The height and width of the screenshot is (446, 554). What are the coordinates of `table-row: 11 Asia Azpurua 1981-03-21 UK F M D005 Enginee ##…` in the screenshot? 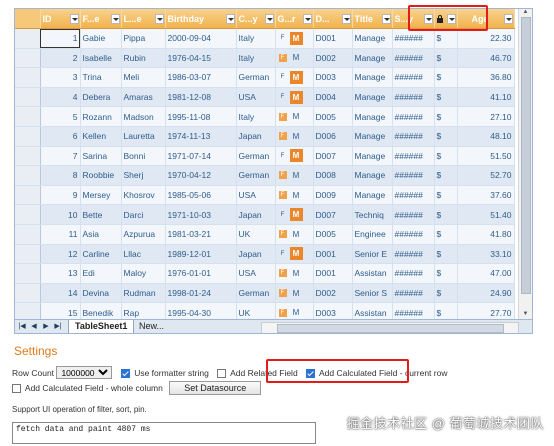 It's located at (265, 234).